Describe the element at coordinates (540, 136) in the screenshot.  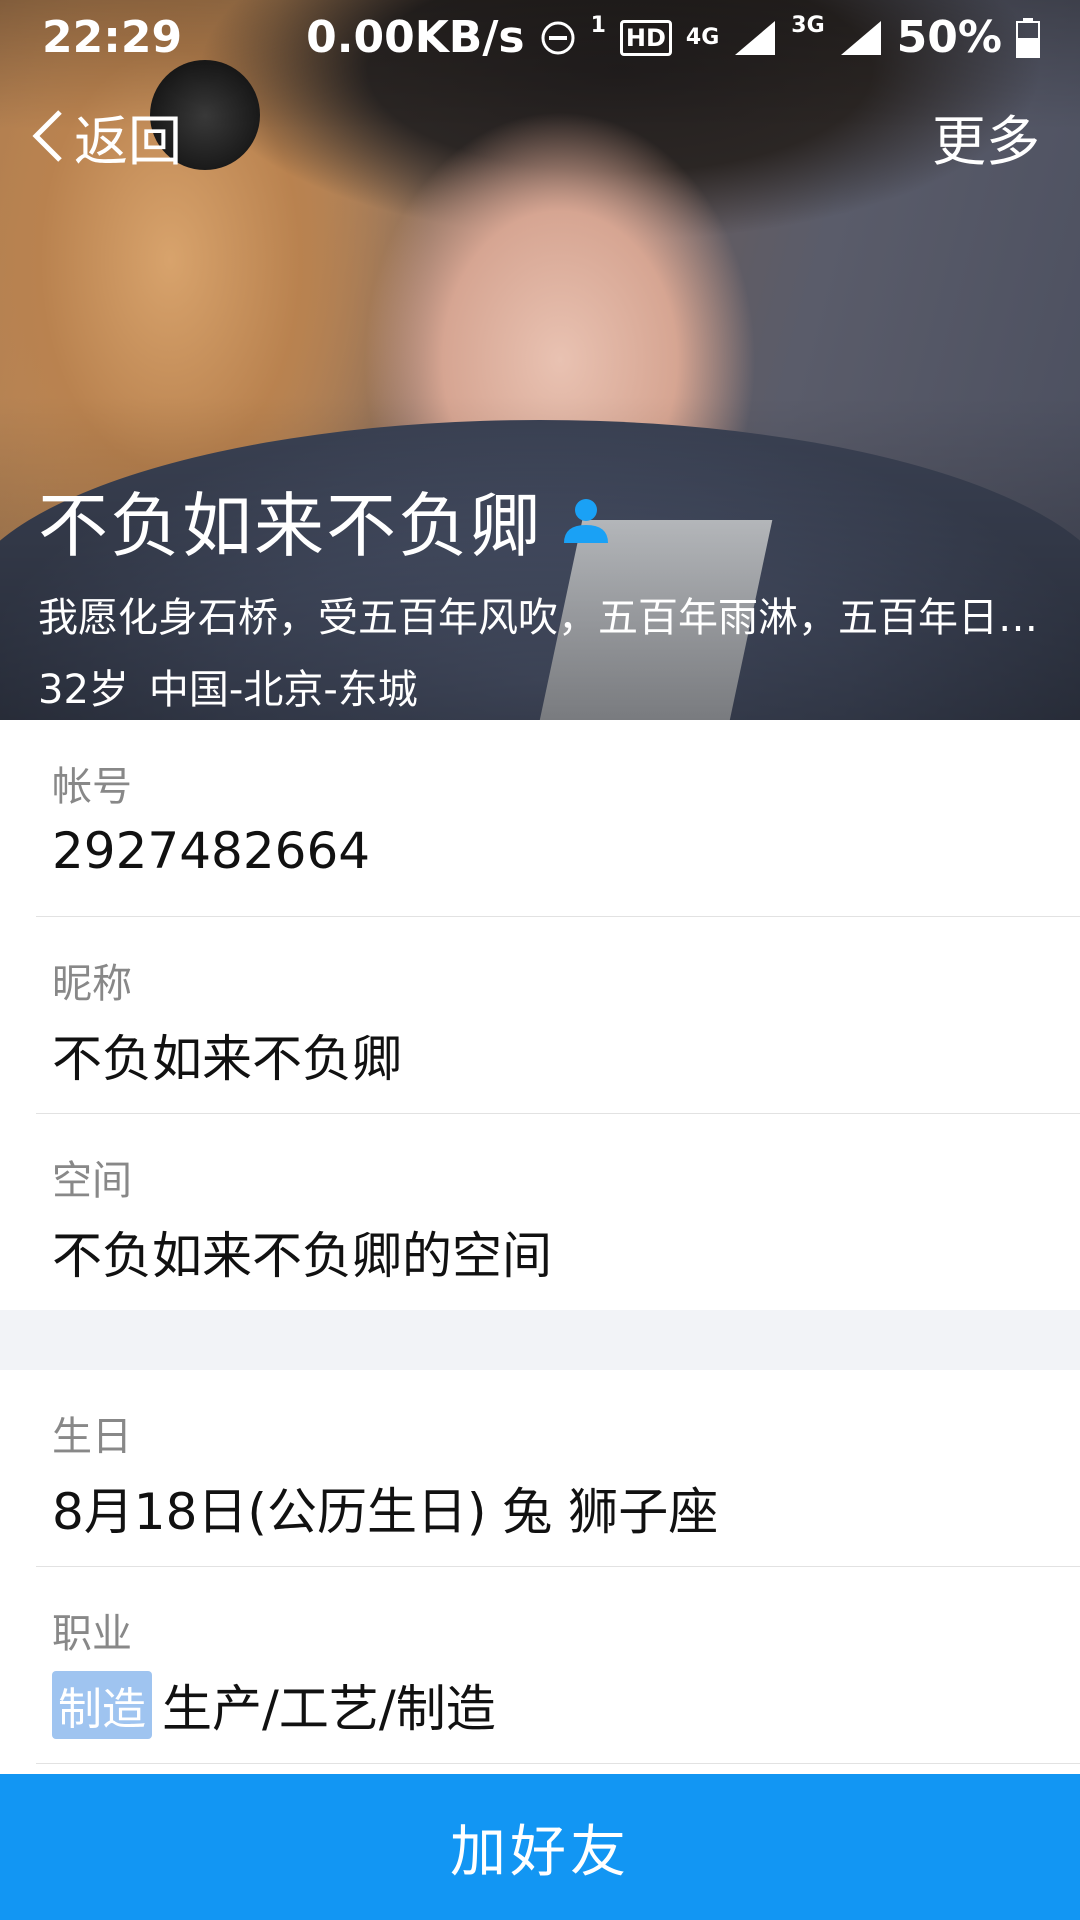
I see `top-nav: 返回 更多` at that location.